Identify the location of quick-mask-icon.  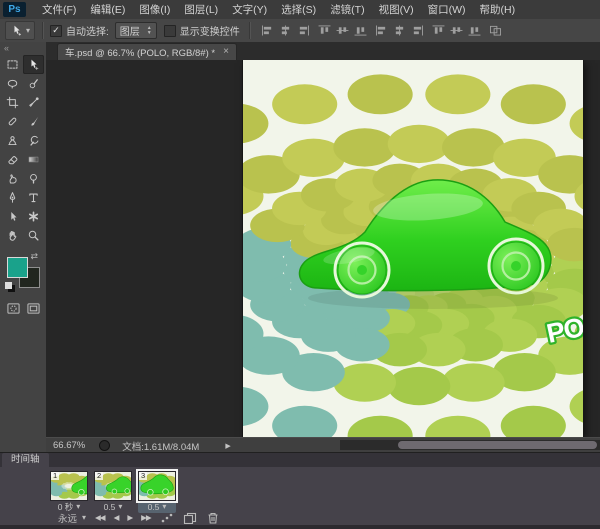
(13, 308).